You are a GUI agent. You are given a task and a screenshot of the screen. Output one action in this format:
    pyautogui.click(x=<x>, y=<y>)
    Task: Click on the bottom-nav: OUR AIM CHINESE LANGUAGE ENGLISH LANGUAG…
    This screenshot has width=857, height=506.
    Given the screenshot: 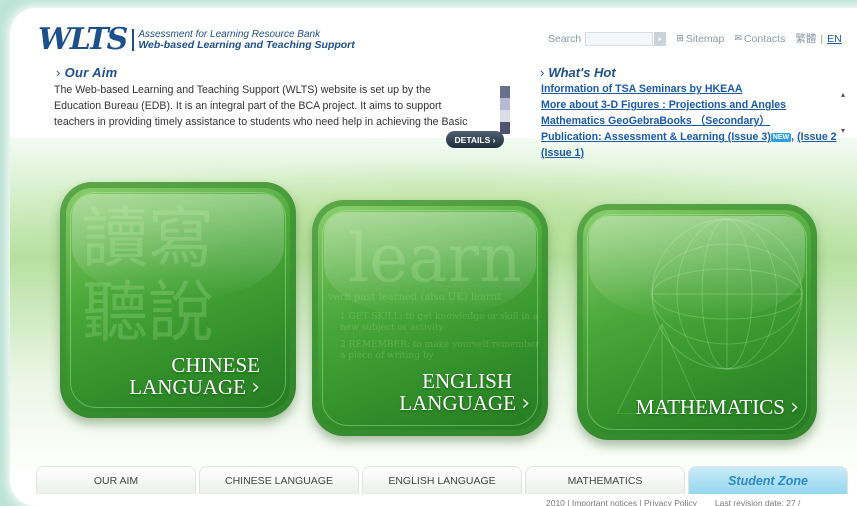 What is the action you would take?
    pyautogui.click(x=446, y=480)
    